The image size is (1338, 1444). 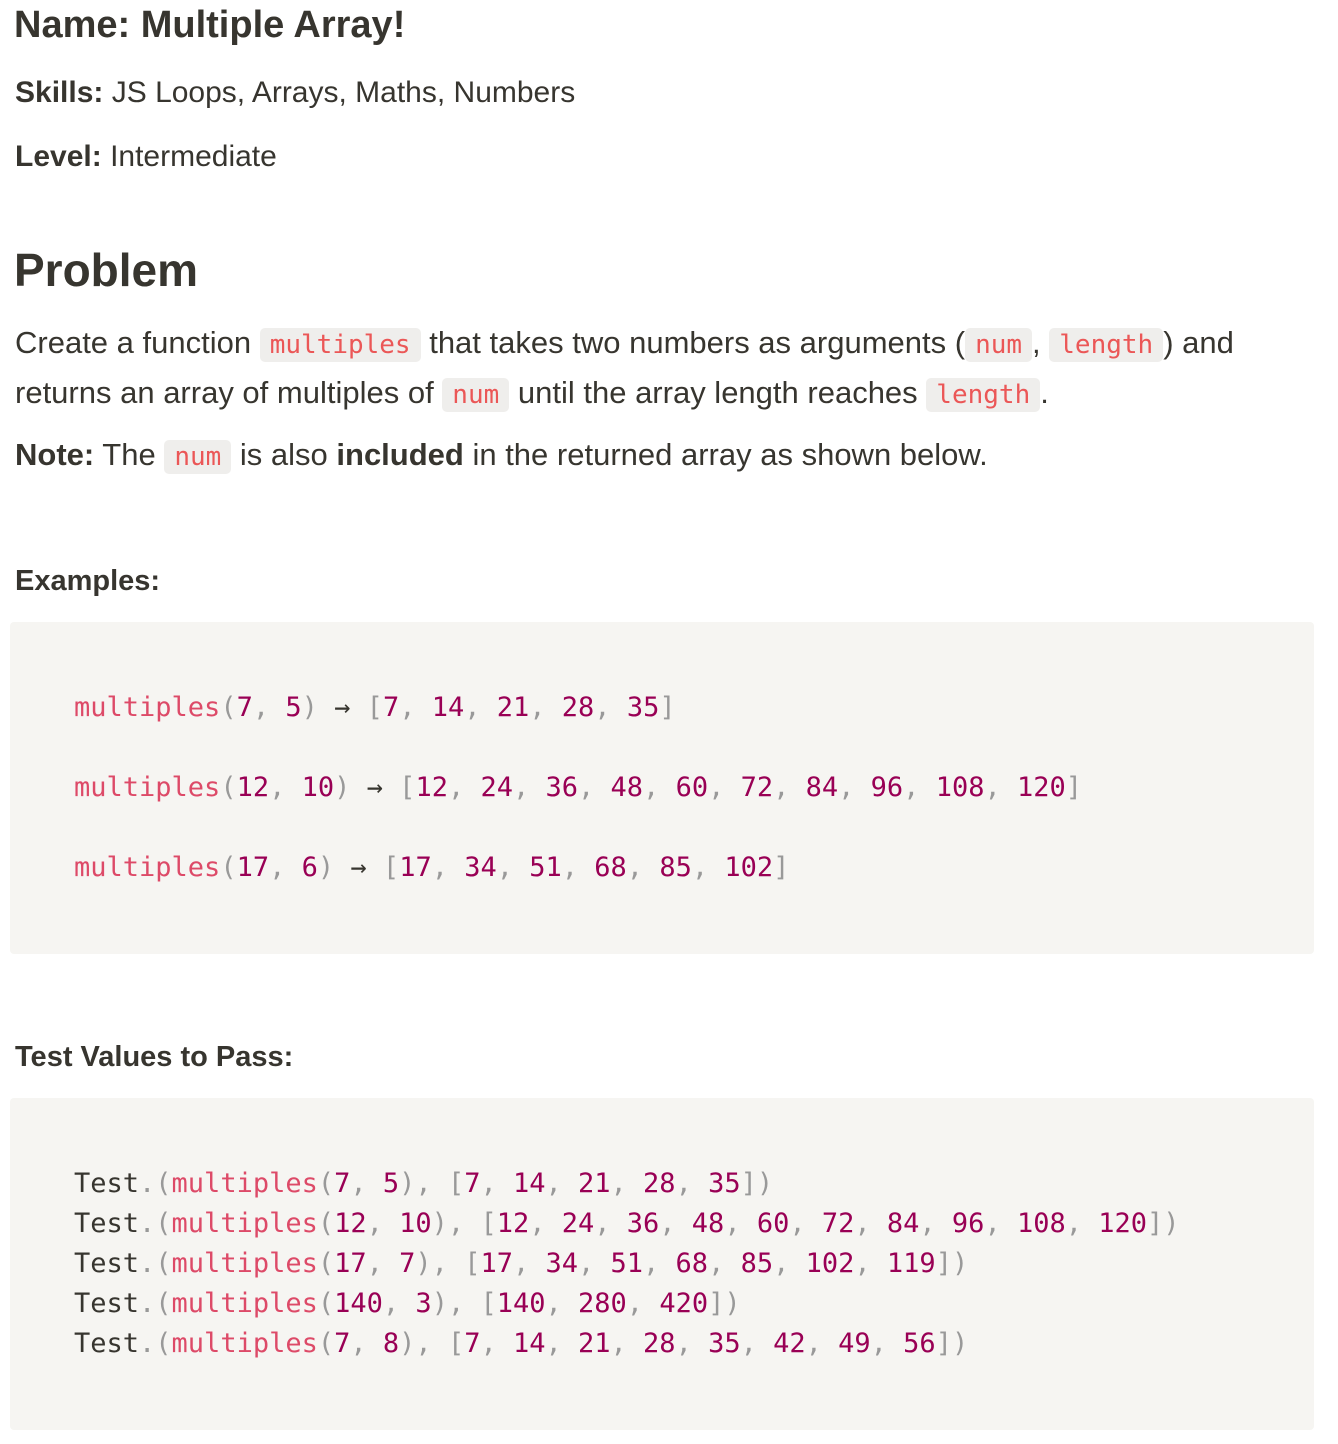 I want to click on expected-number: 119, so click(x=911, y=1263).